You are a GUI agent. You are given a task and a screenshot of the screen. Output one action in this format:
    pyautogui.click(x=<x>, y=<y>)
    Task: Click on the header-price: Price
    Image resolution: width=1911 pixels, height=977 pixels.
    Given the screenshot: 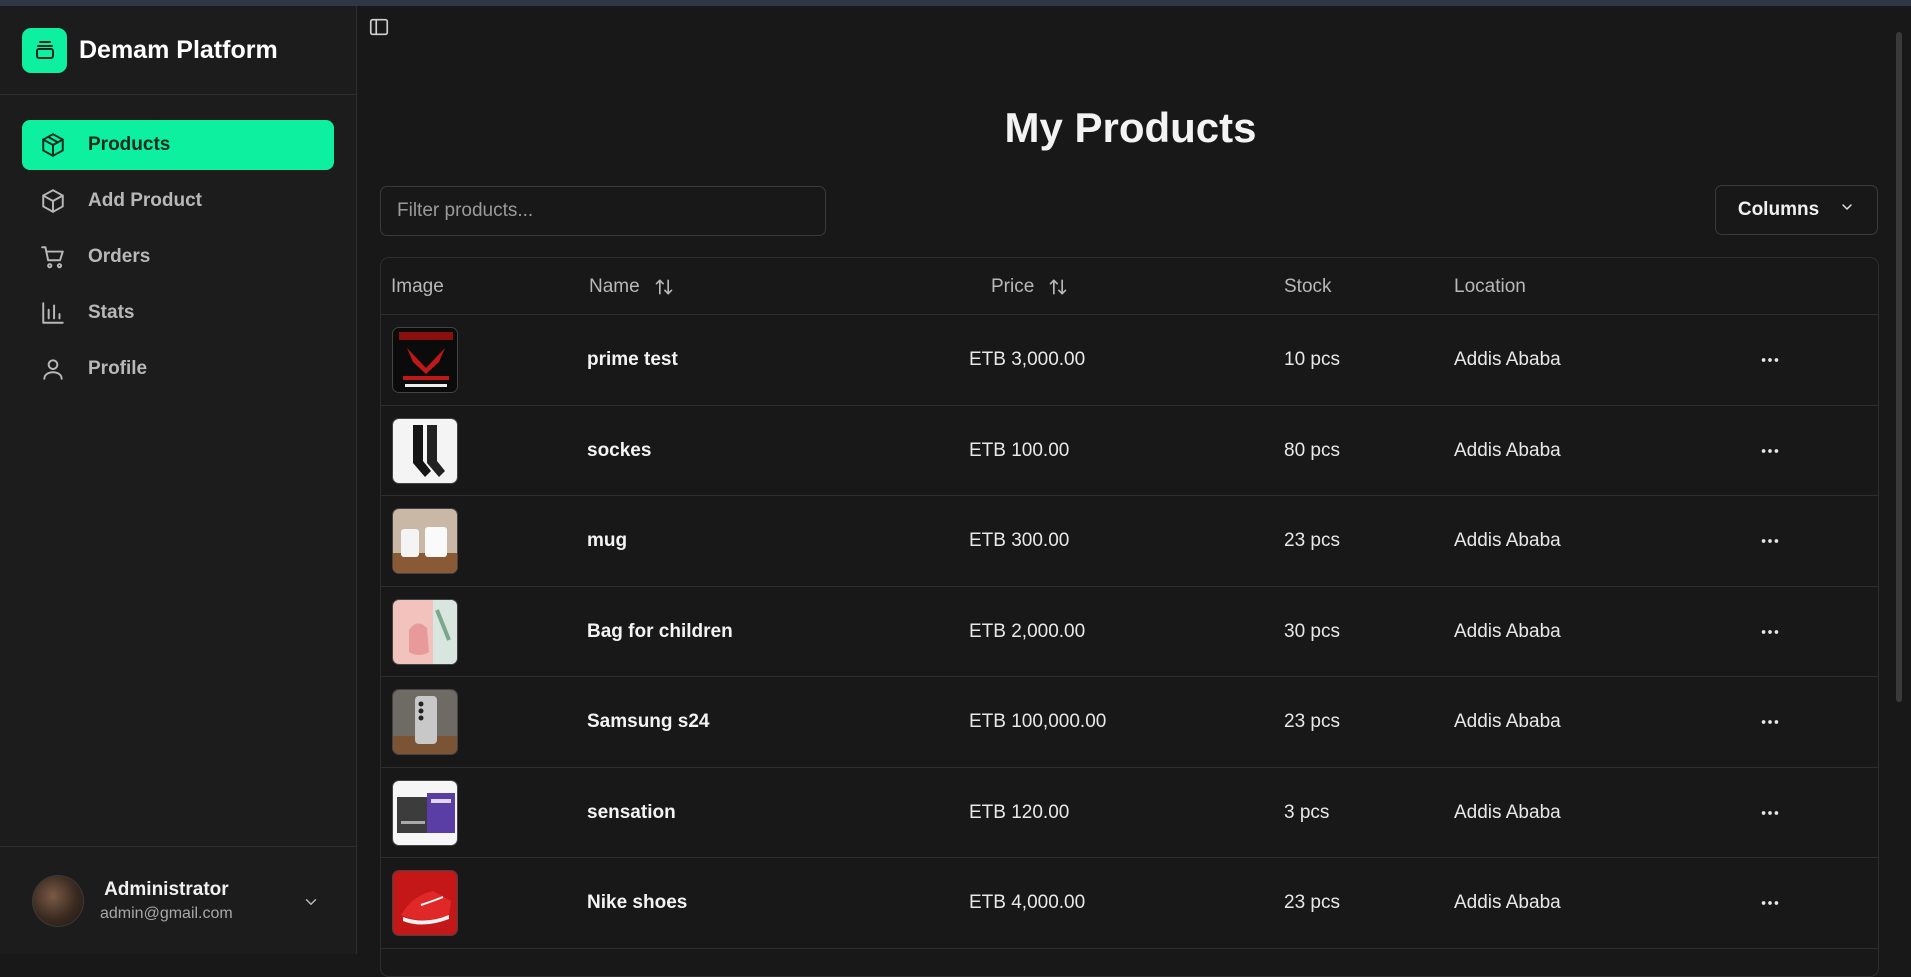 What is the action you would take?
    pyautogui.click(x=1029, y=286)
    